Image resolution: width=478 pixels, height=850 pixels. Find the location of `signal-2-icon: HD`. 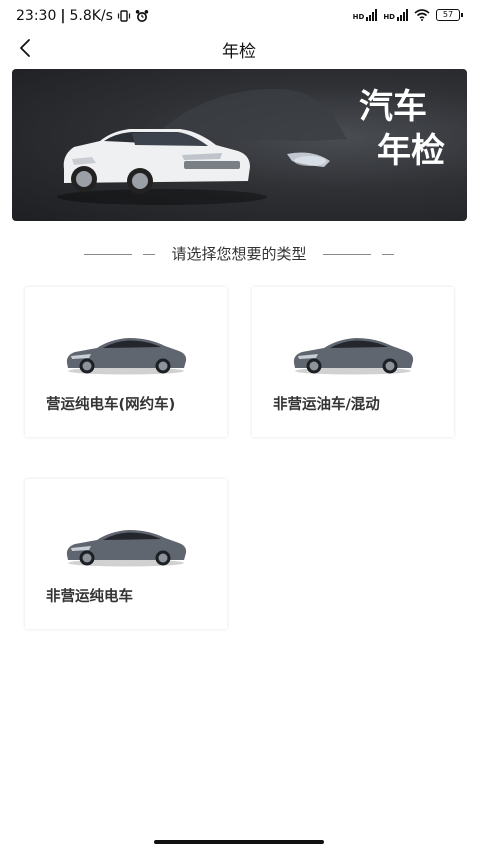

signal-2-icon: HD is located at coordinates (395, 15).